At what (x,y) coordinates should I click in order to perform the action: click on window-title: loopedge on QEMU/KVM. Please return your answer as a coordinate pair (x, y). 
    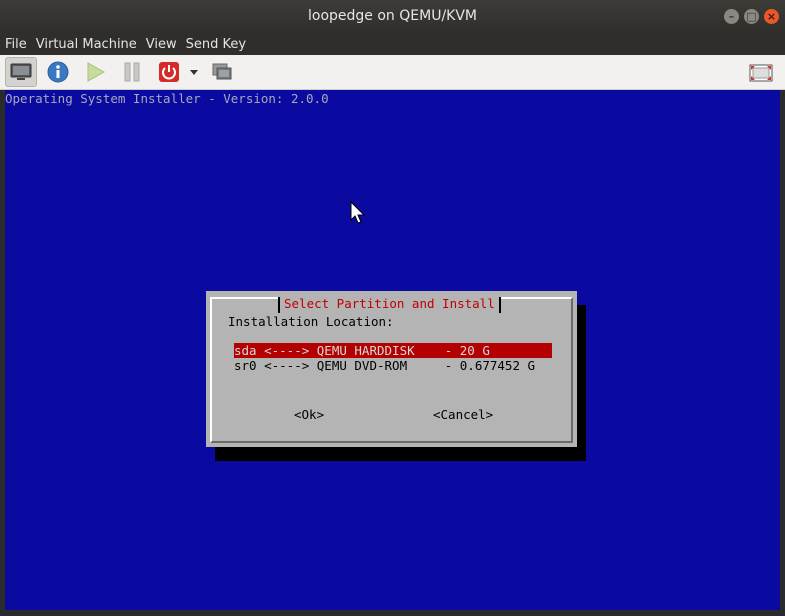
    Looking at the image, I should click on (392, 16).